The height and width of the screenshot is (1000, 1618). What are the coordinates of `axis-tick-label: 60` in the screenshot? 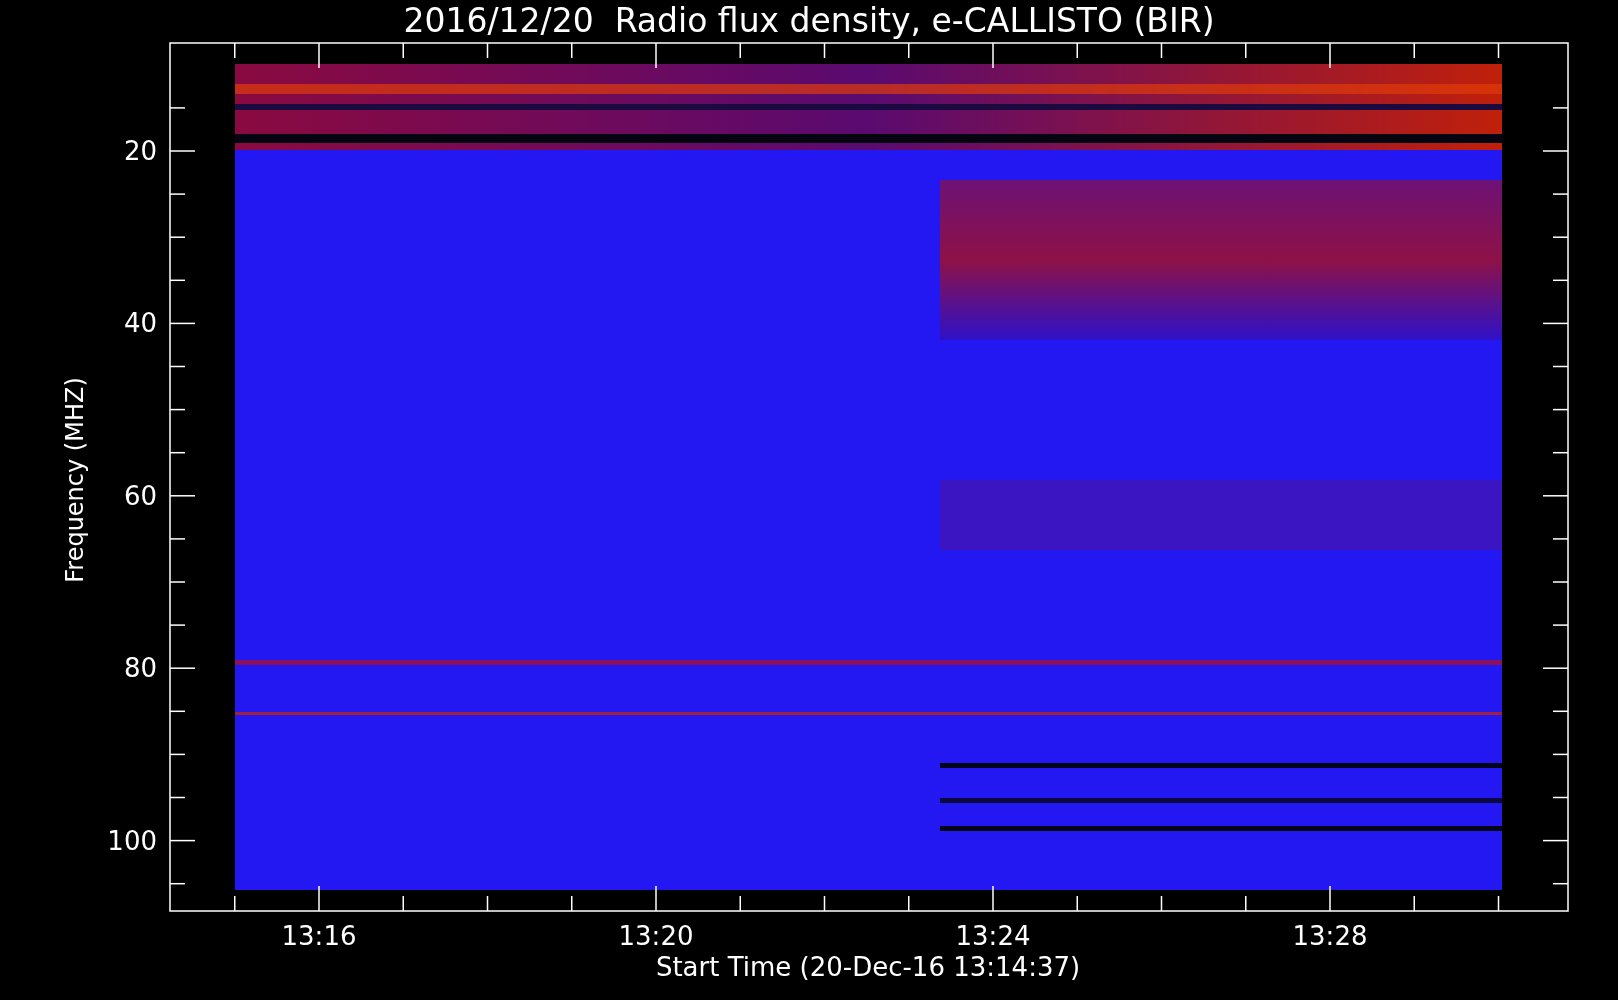 It's located at (140, 495).